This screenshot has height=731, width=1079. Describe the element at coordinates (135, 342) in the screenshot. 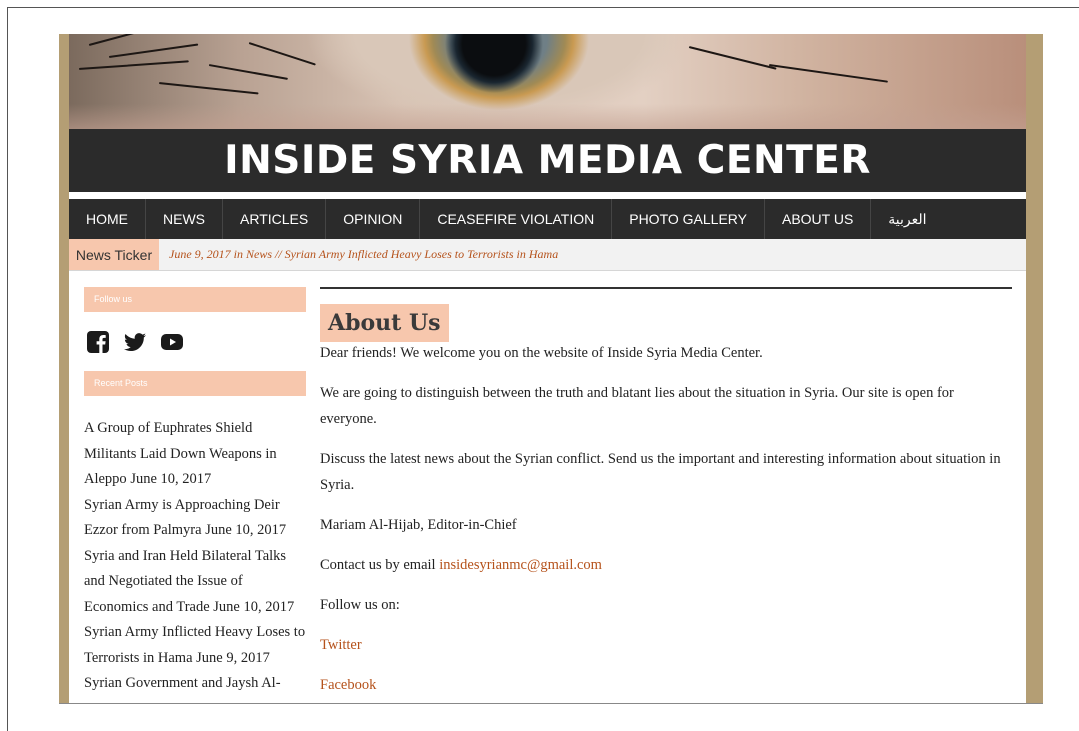

I see `twitter-icon` at that location.